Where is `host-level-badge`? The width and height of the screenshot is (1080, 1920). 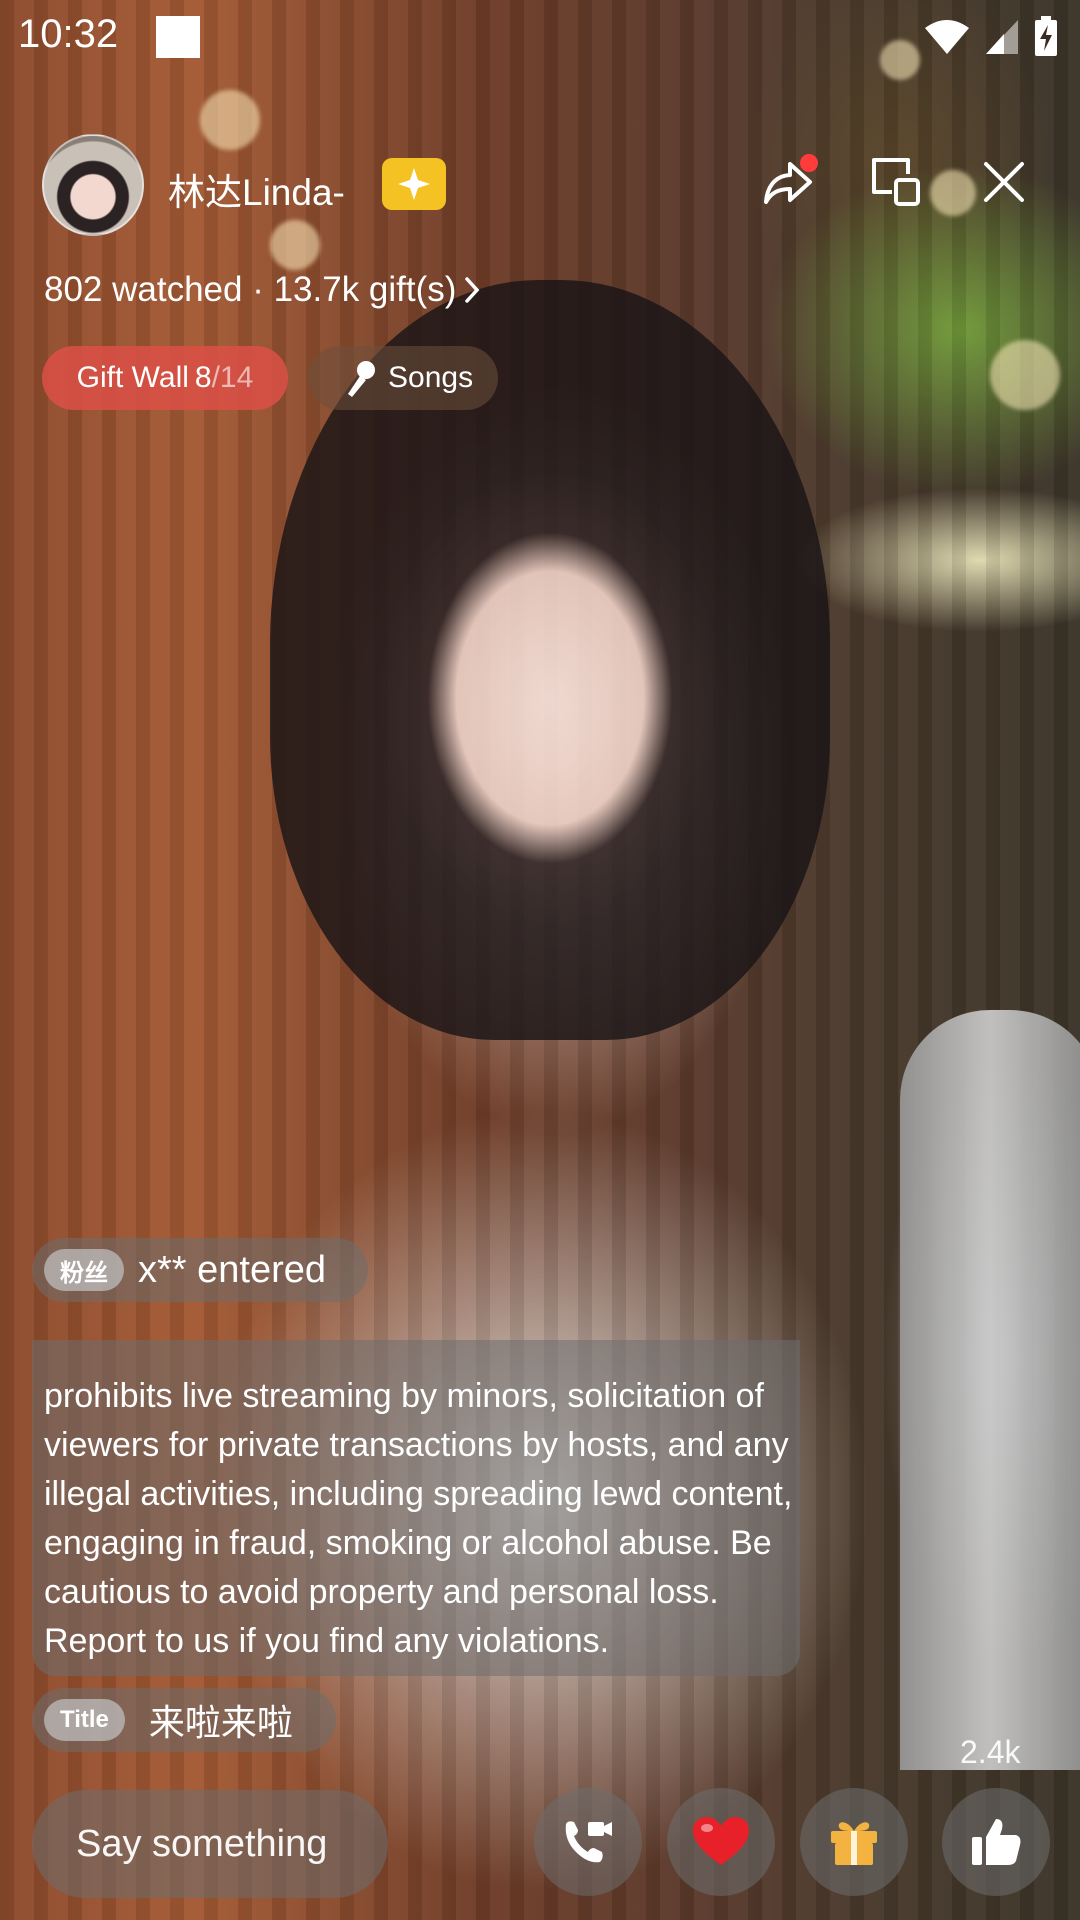 host-level-badge is located at coordinates (414, 184).